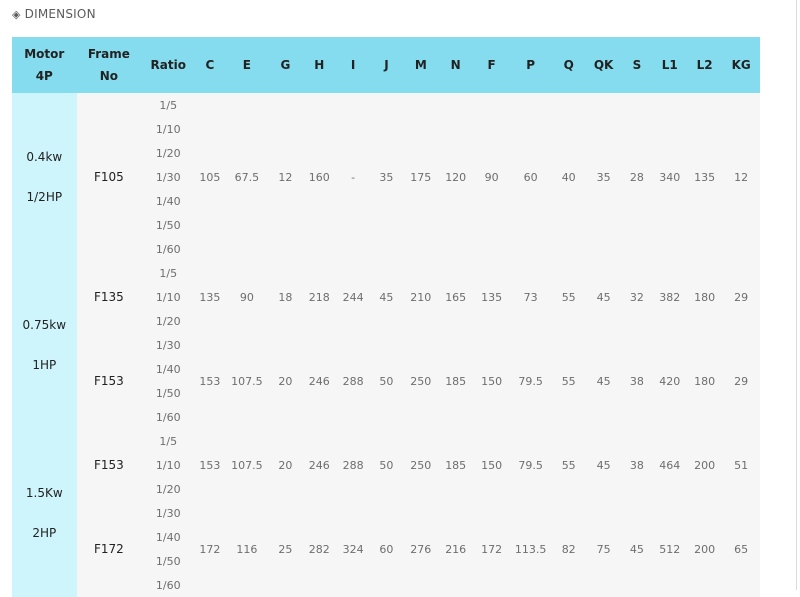 This screenshot has width=800, height=597. Describe the element at coordinates (44, 54) in the screenshot. I see `header-motor-line1: Motor` at that location.